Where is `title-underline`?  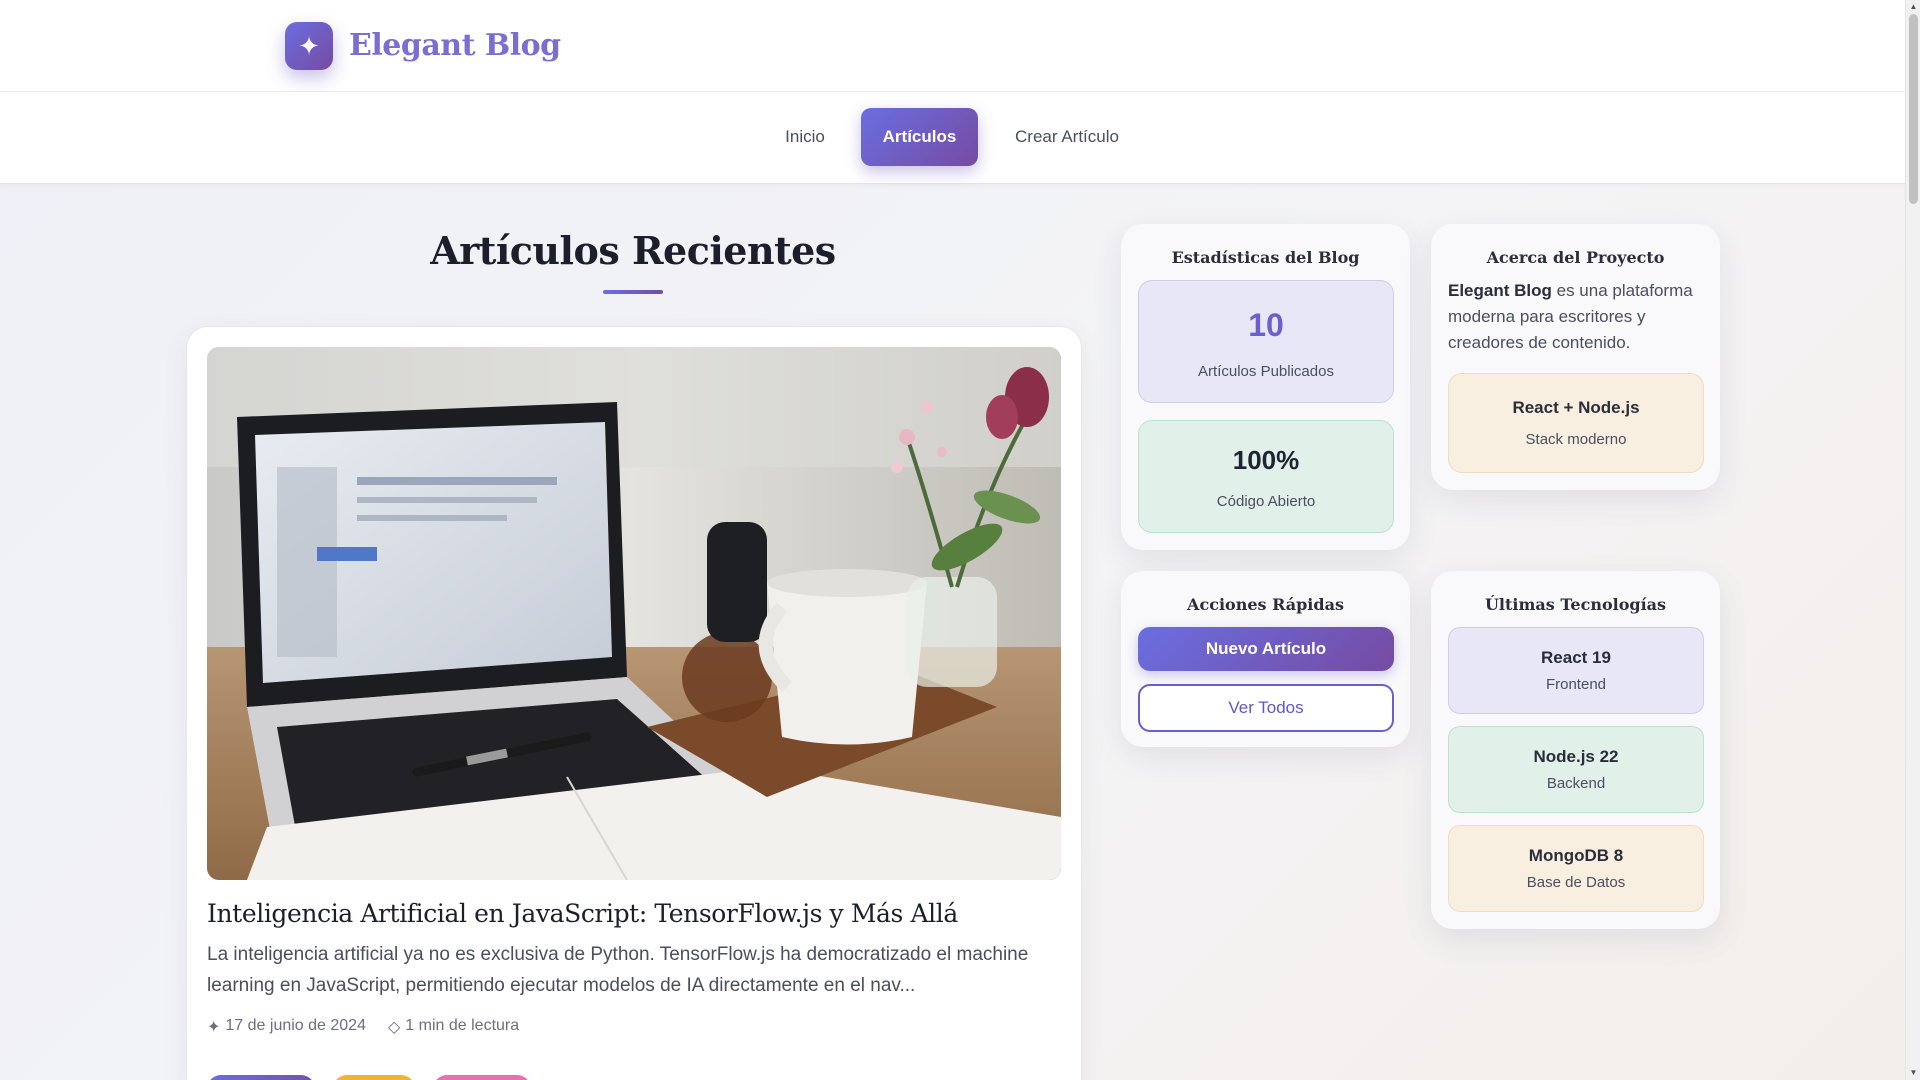
title-underline is located at coordinates (633, 292).